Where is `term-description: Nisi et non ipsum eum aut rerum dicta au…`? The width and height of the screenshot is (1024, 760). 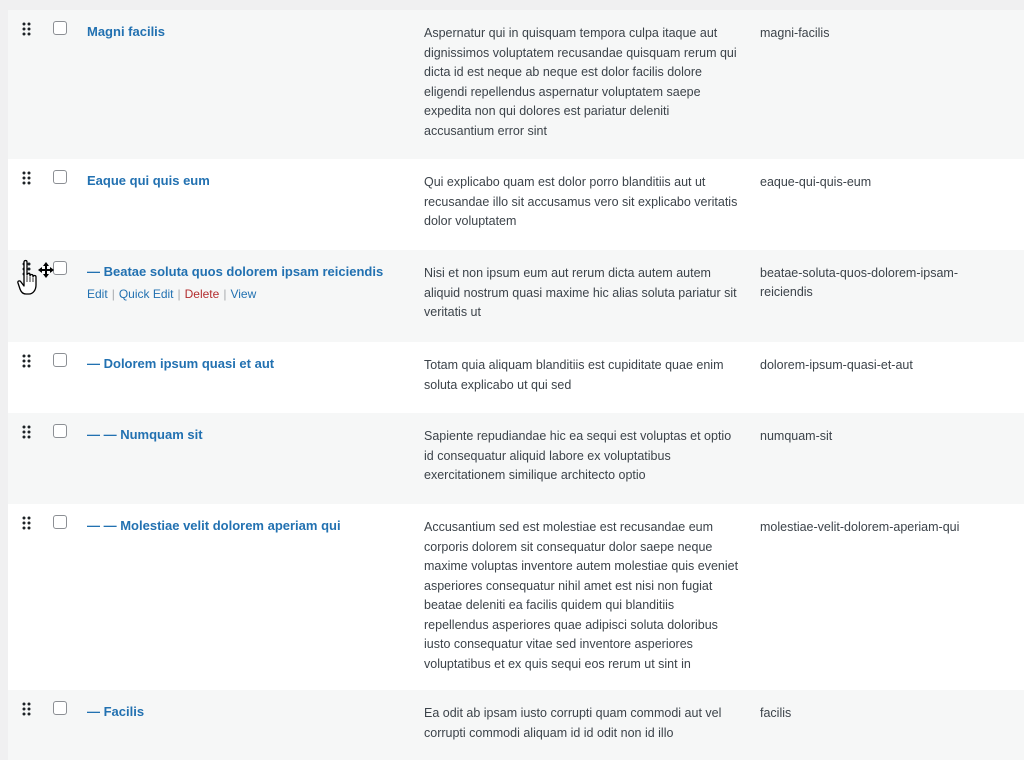 term-description: Nisi et non ipsum eum aut rerum dicta au… is located at coordinates (580, 292).